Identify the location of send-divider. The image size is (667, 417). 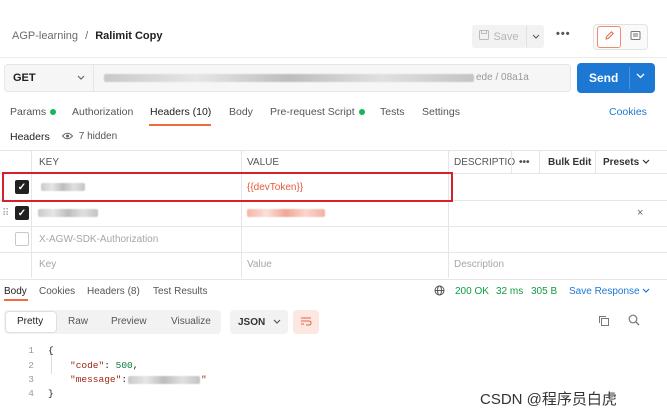
(629, 78).